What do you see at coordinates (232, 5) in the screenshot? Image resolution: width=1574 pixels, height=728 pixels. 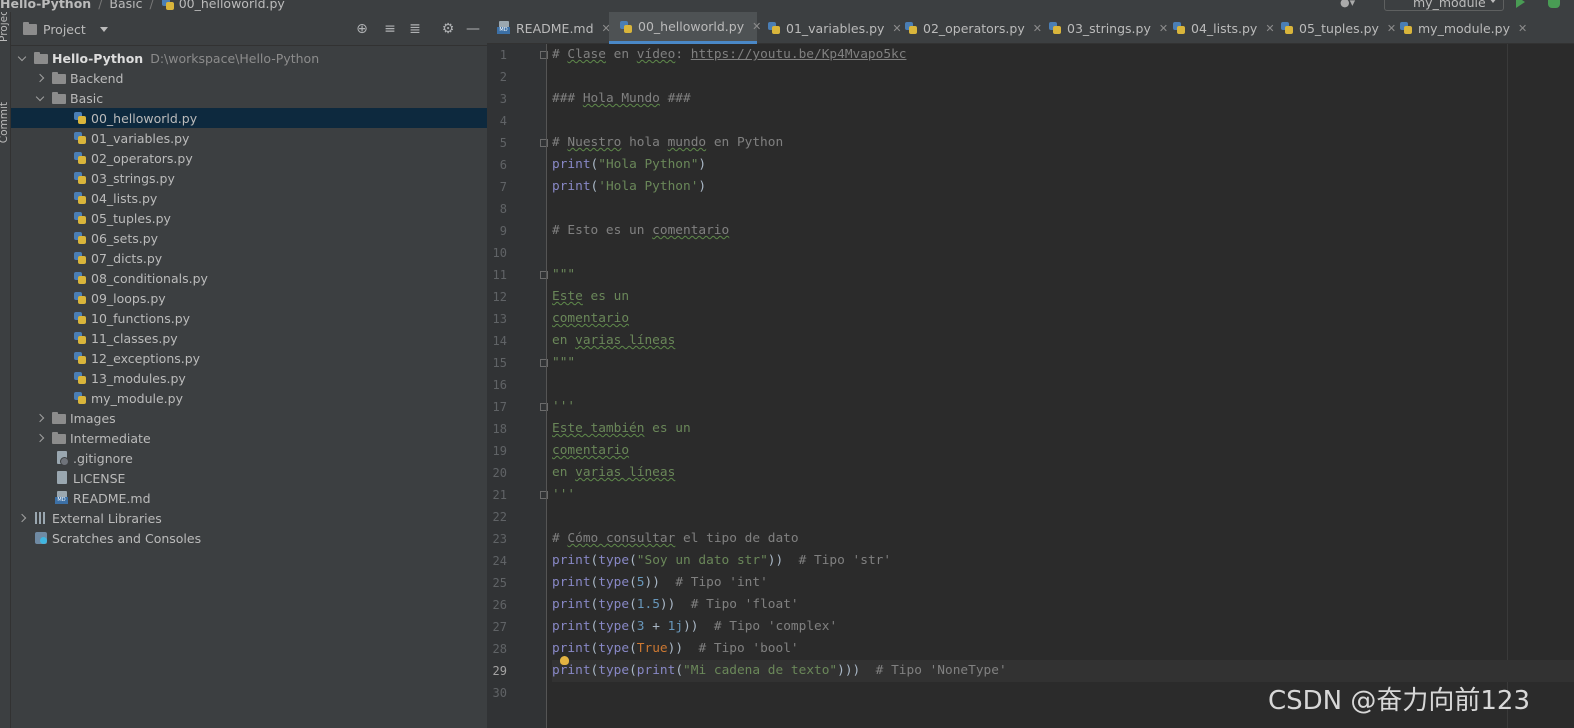 I see `breadcrumb-file: 00_helloworld.py` at bounding box center [232, 5].